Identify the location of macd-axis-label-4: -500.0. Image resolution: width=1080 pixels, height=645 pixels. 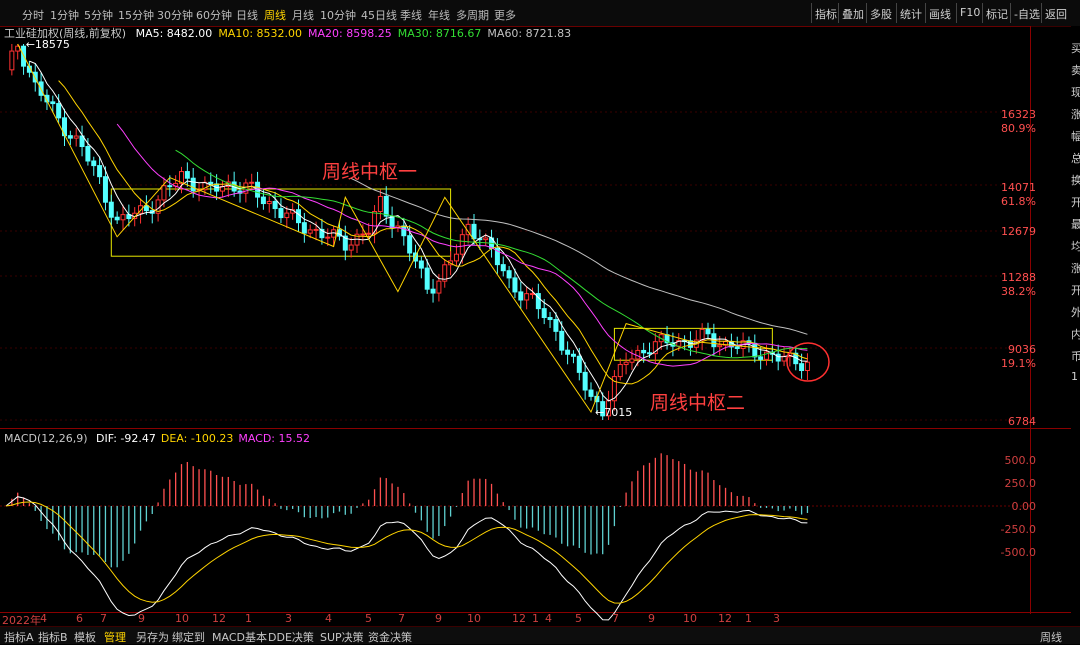
(1018, 552).